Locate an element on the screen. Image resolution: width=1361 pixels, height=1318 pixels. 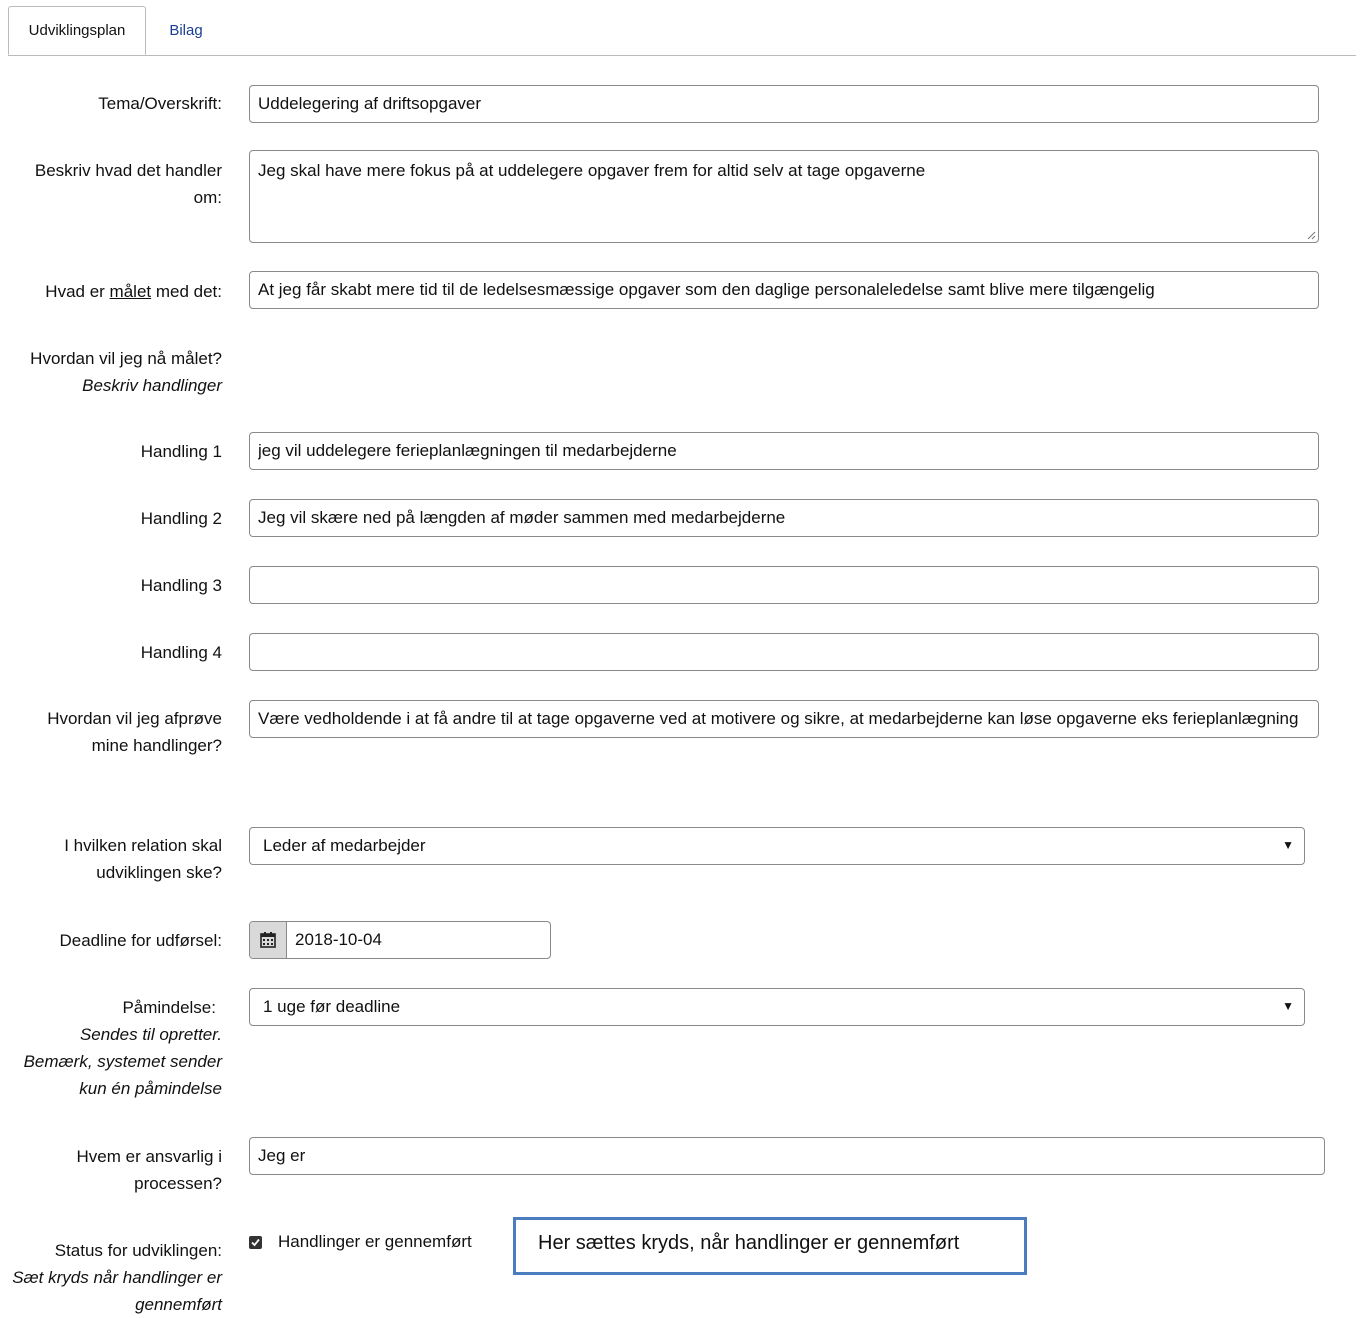
handling-4-label: Handling 4 is located at coordinates (181, 652).